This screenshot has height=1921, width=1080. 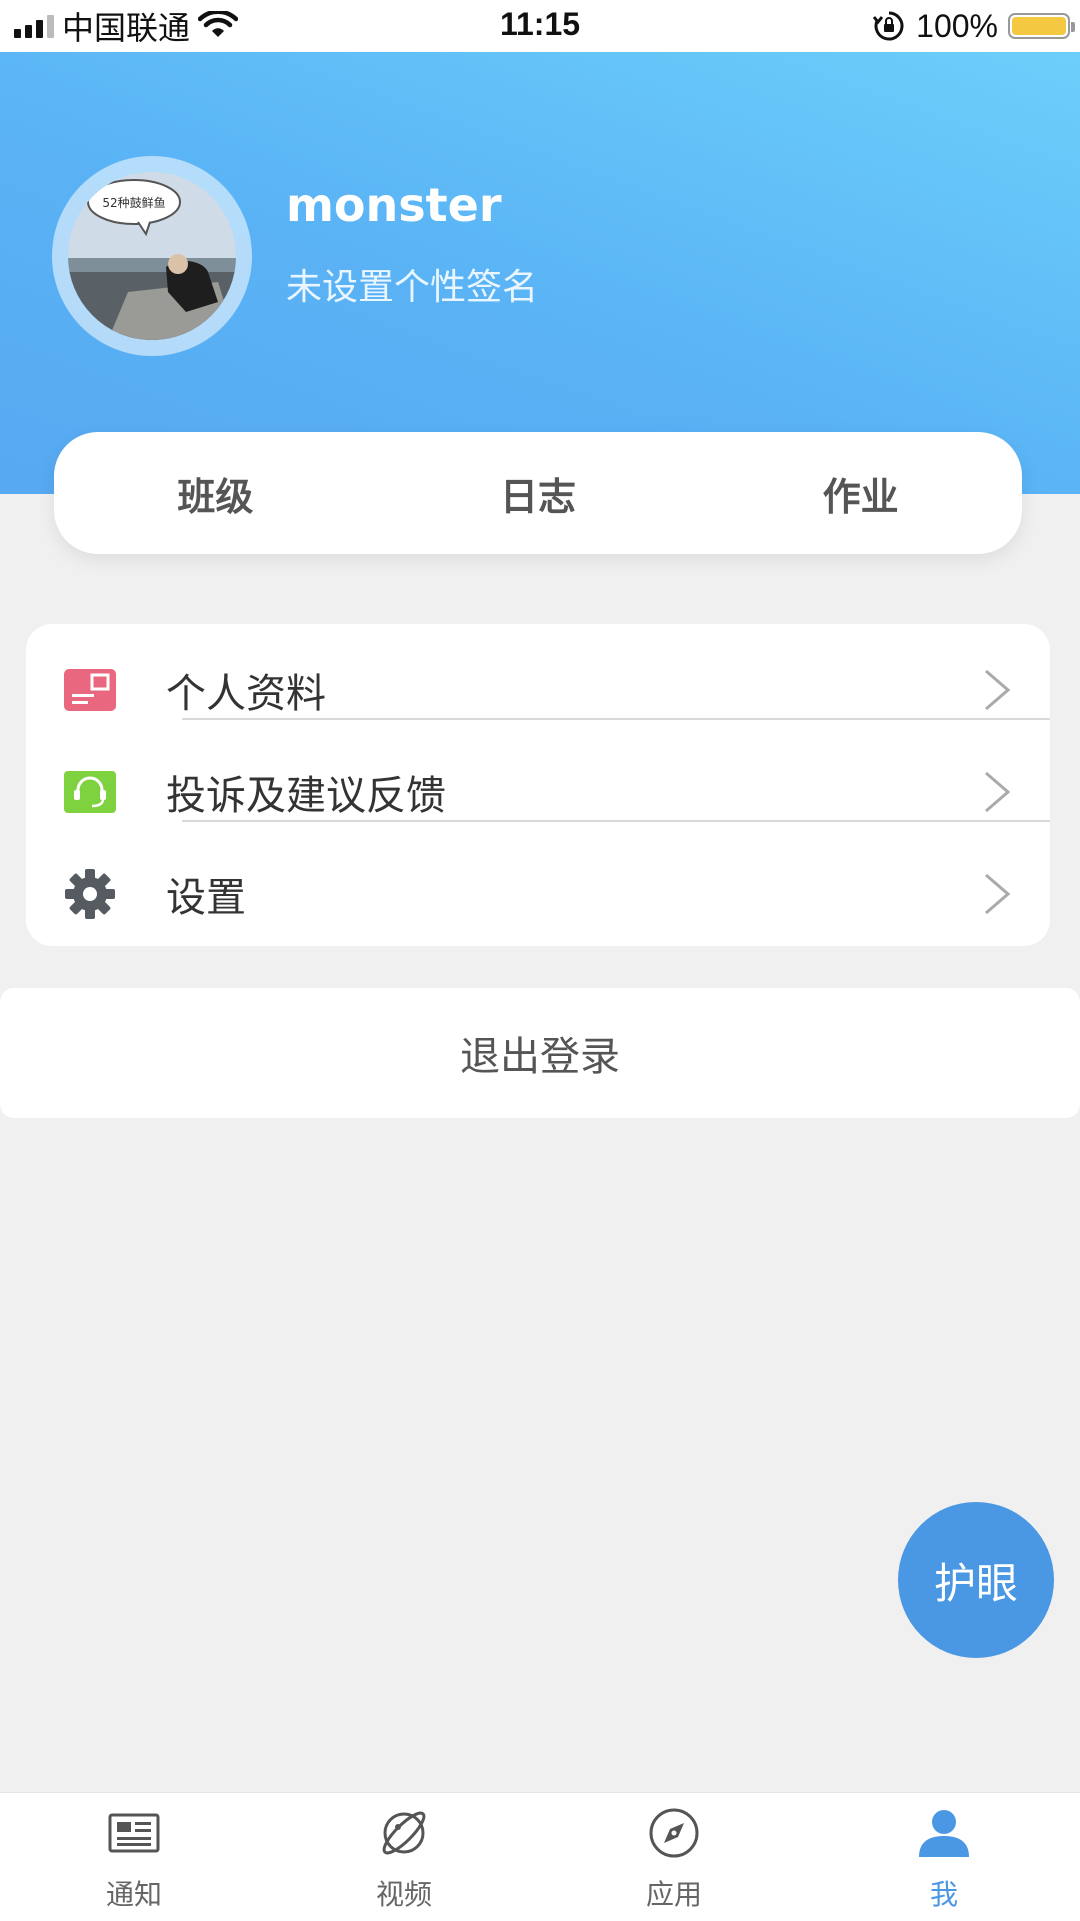 What do you see at coordinates (538, 690) in the screenshot?
I see `menu-item-profile: 个人资料` at bounding box center [538, 690].